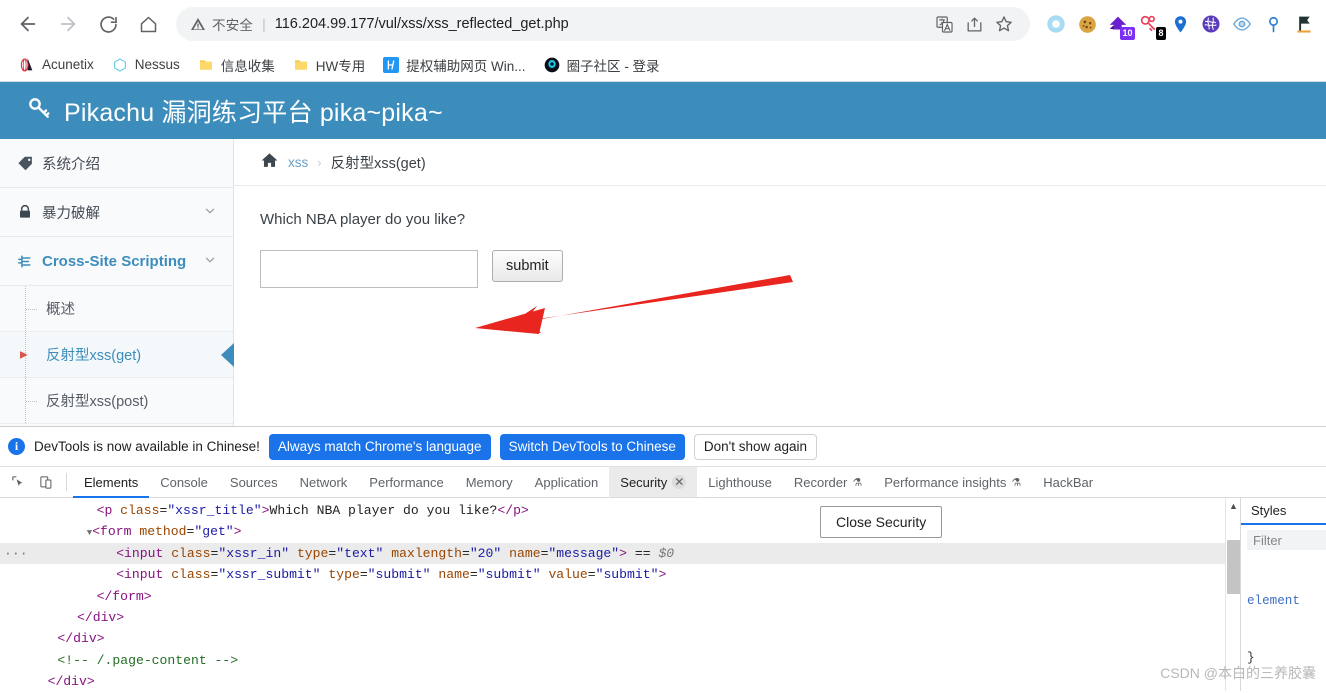 Image resolution: width=1326 pixels, height=693 pixels. Describe the element at coordinates (780, 162) in the screenshot. I see `breadcrumb: xss › 反射型xss(get)` at that location.